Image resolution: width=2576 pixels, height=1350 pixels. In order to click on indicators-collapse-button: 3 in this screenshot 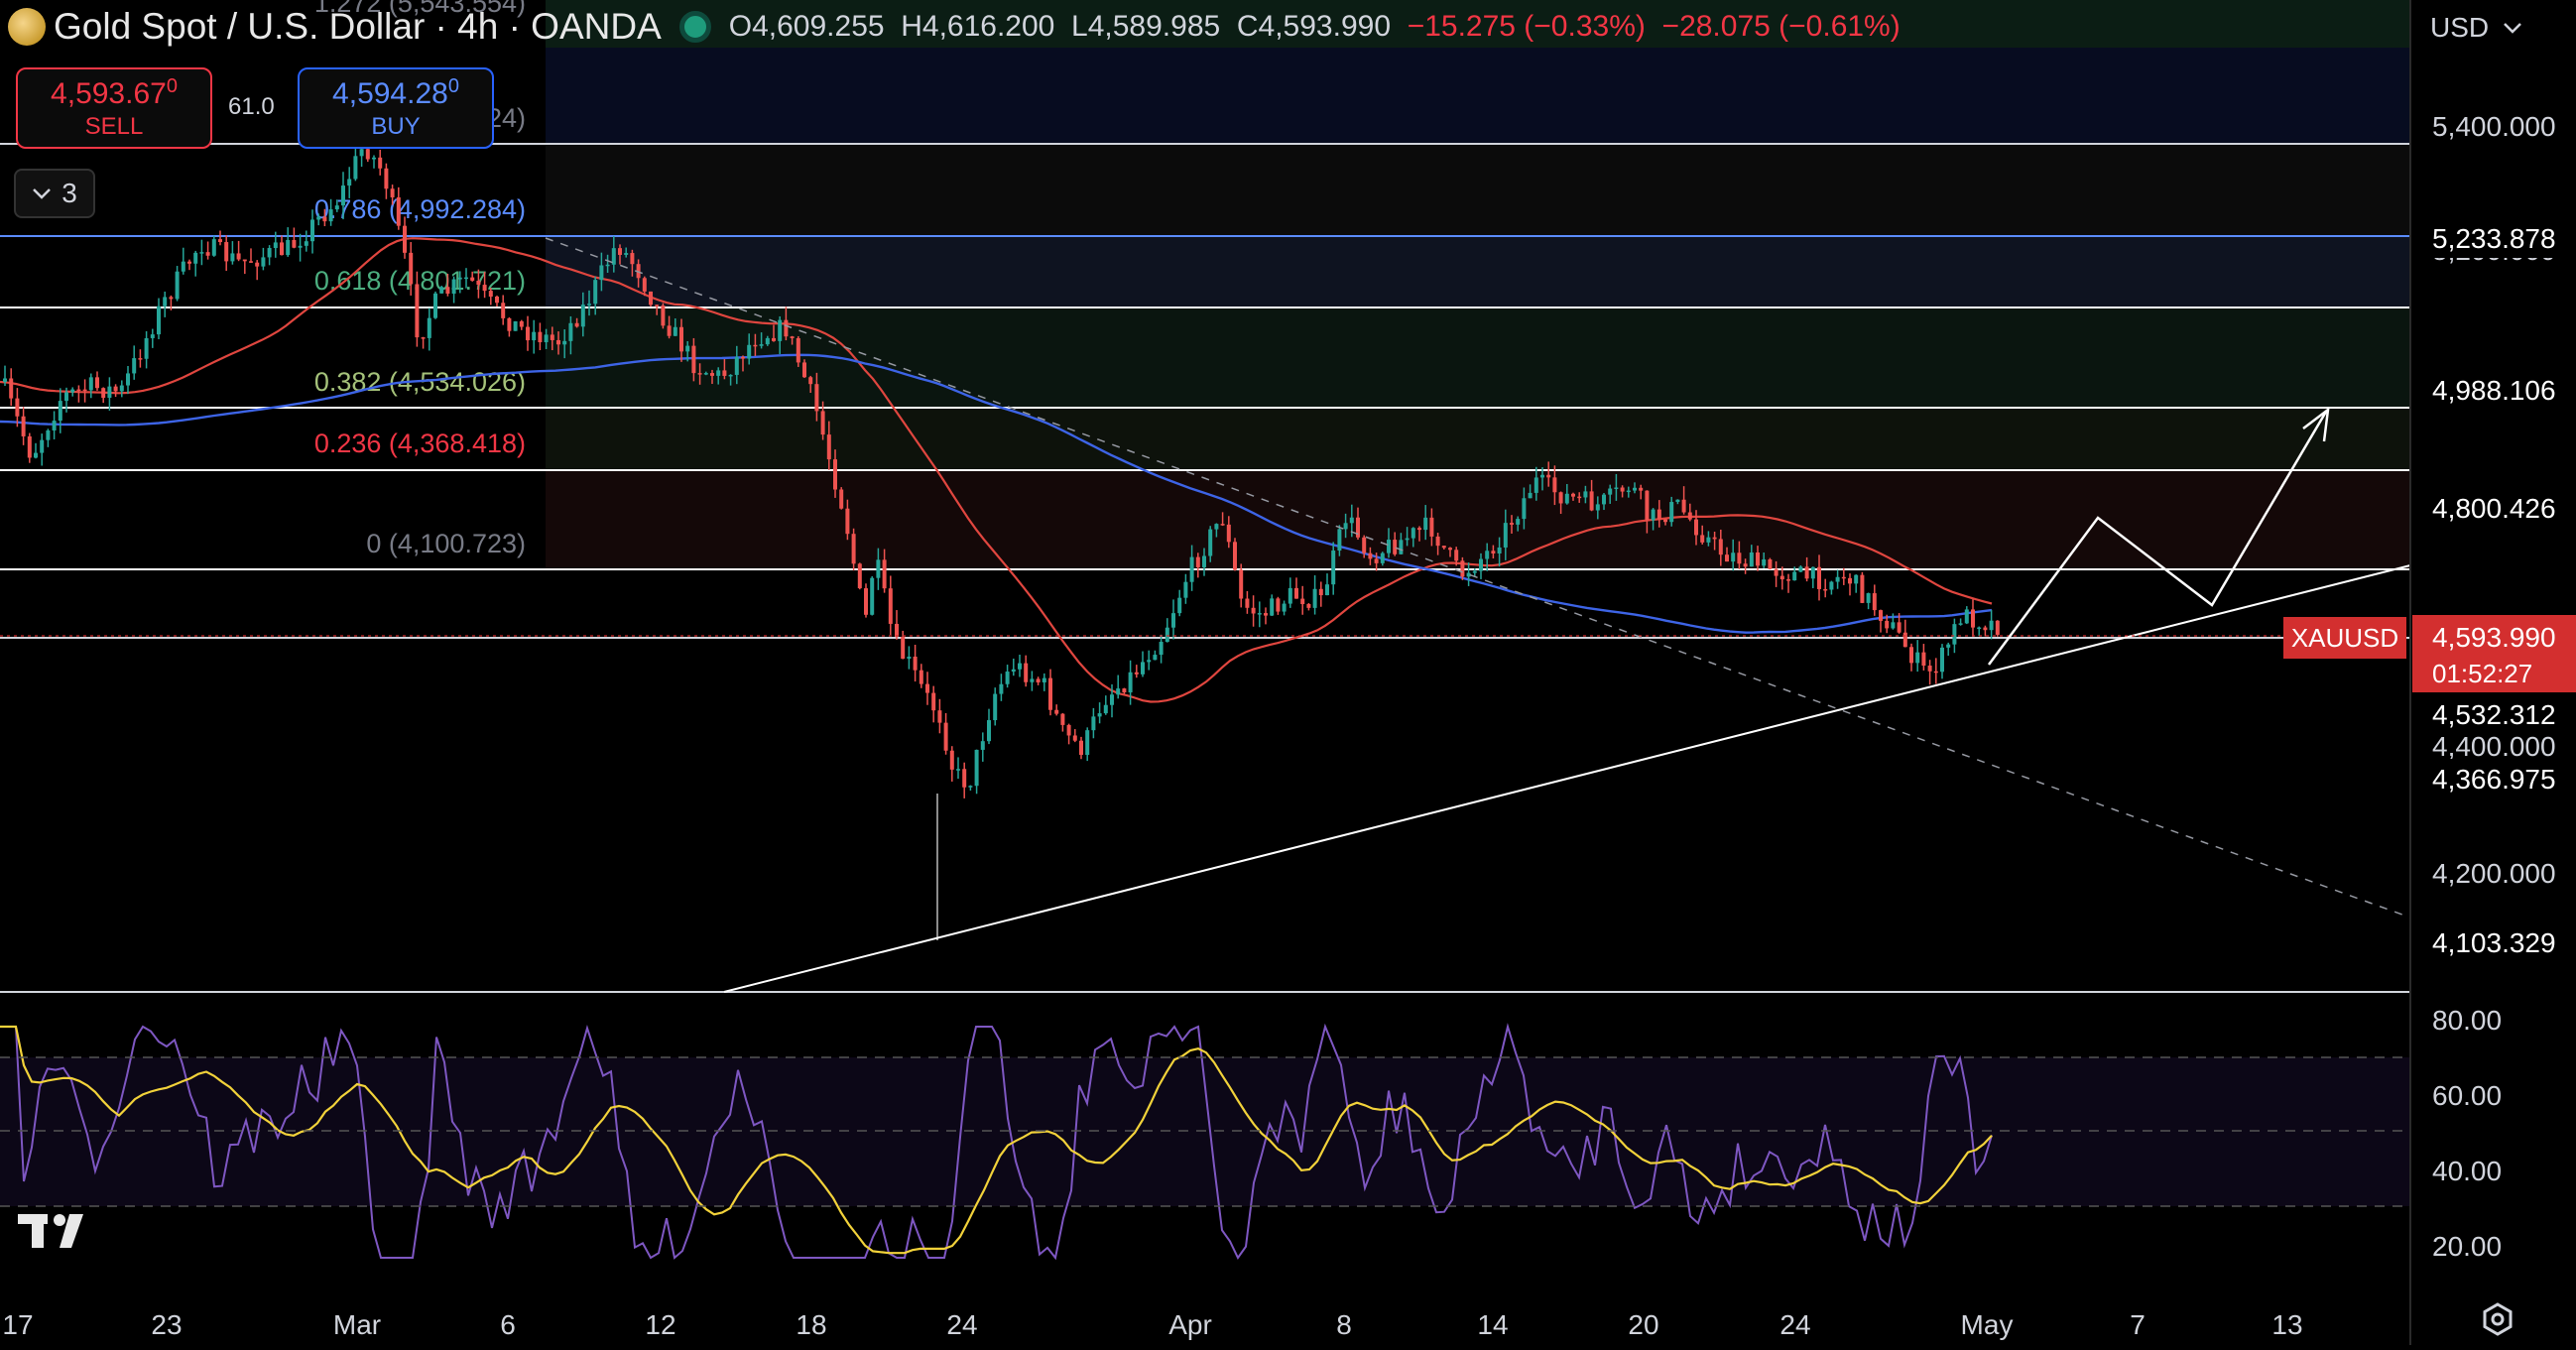, I will do `click(54, 193)`.